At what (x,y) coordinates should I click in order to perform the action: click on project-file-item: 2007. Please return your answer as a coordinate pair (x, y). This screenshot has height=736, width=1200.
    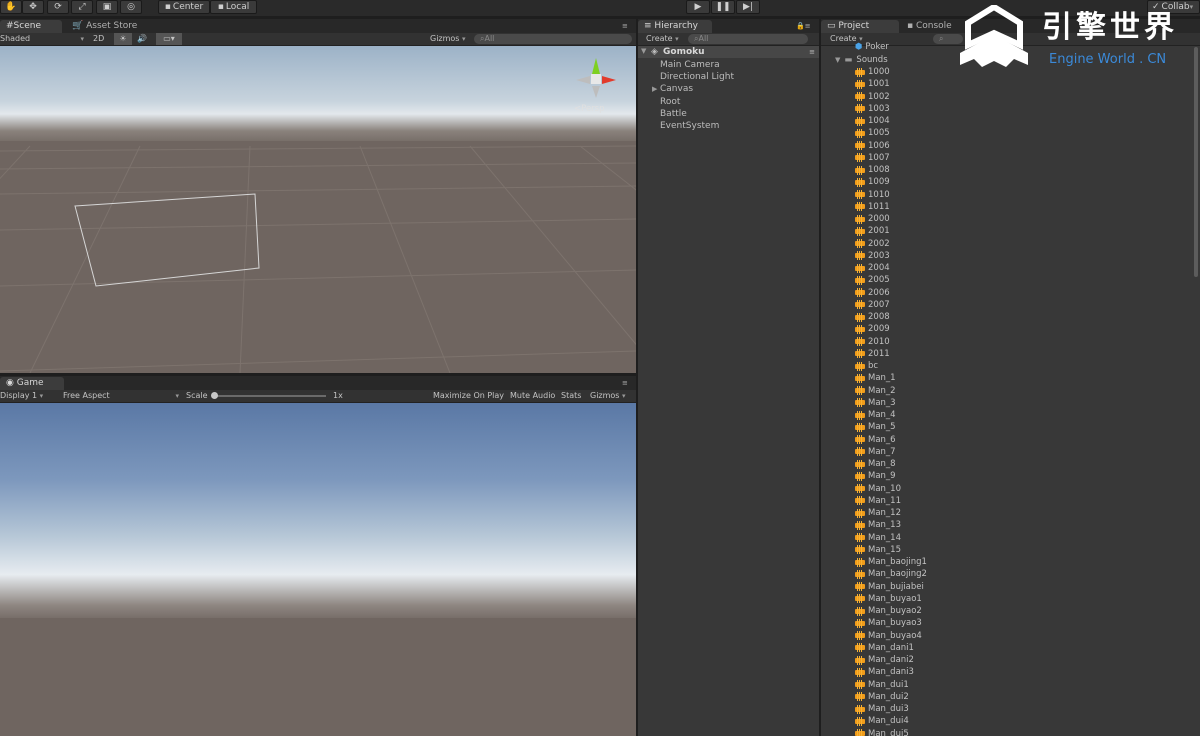
    Looking at the image, I should click on (872, 305).